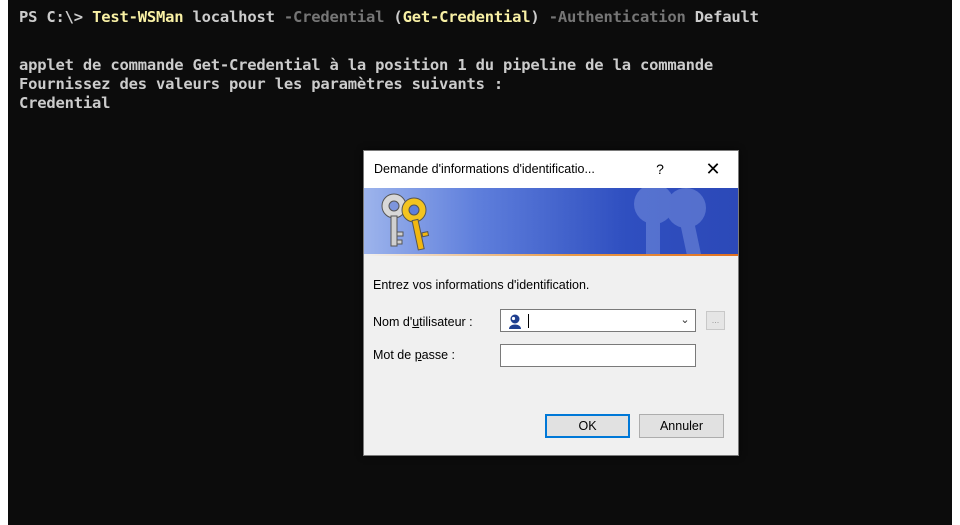  Describe the element at coordinates (393, 17) in the screenshot. I see `paren-open: (` at that location.